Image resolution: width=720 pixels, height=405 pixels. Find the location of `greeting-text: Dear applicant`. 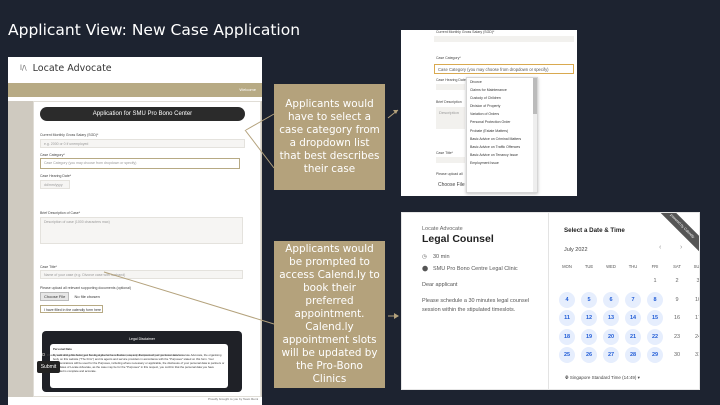

greeting-text: Dear applicant is located at coordinates (440, 285).